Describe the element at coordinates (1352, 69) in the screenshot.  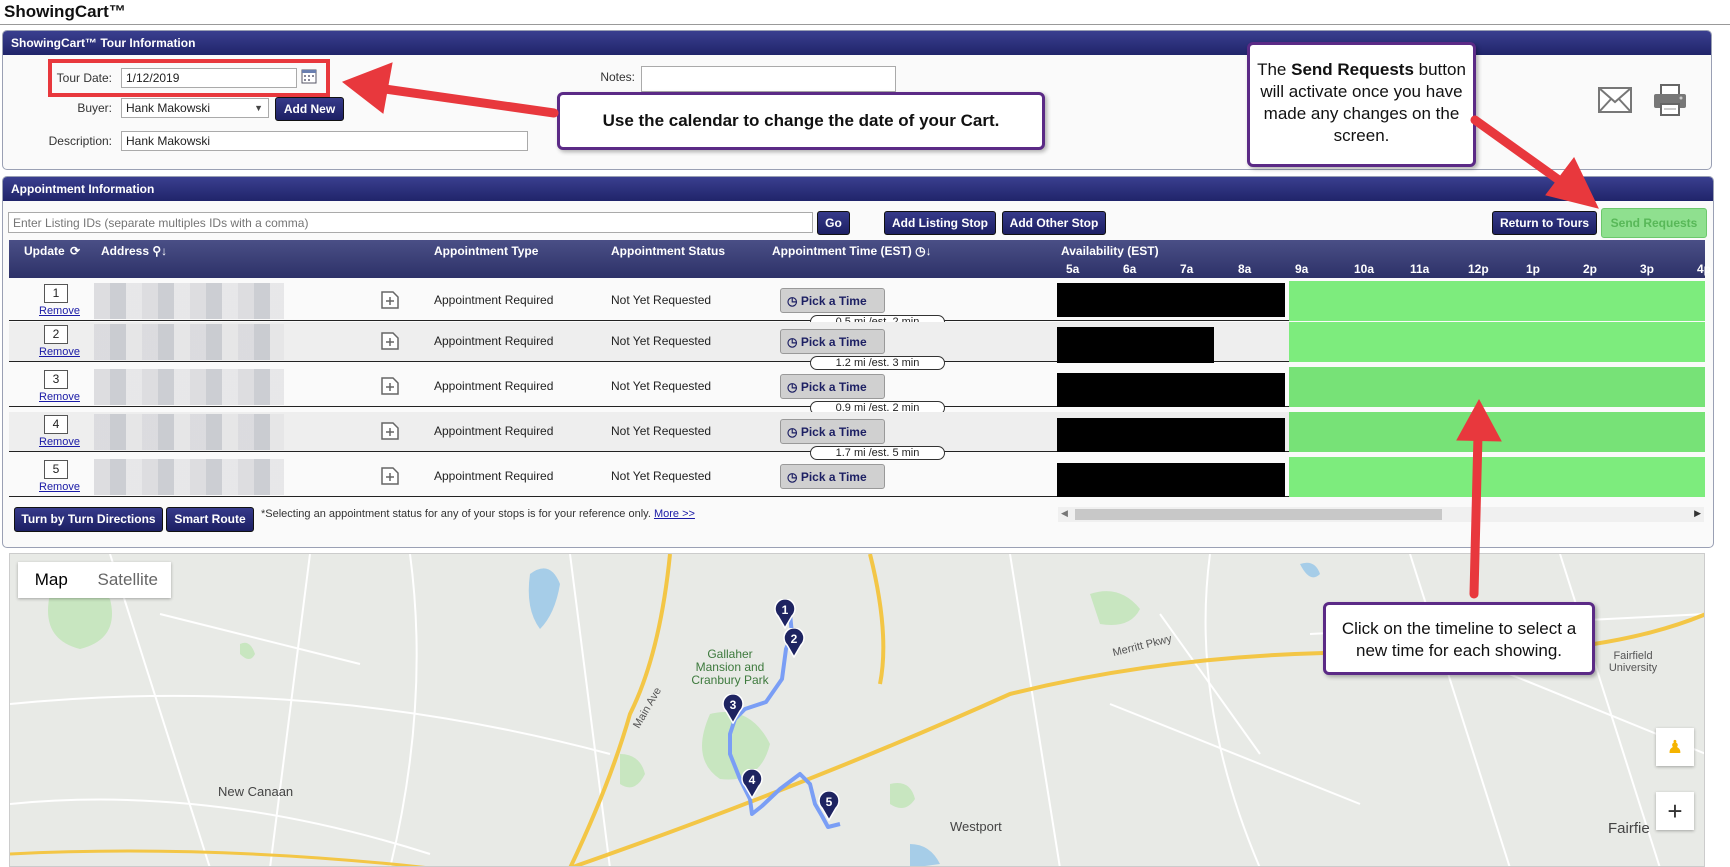
I see `send-callout-bold: Send Requests` at that location.